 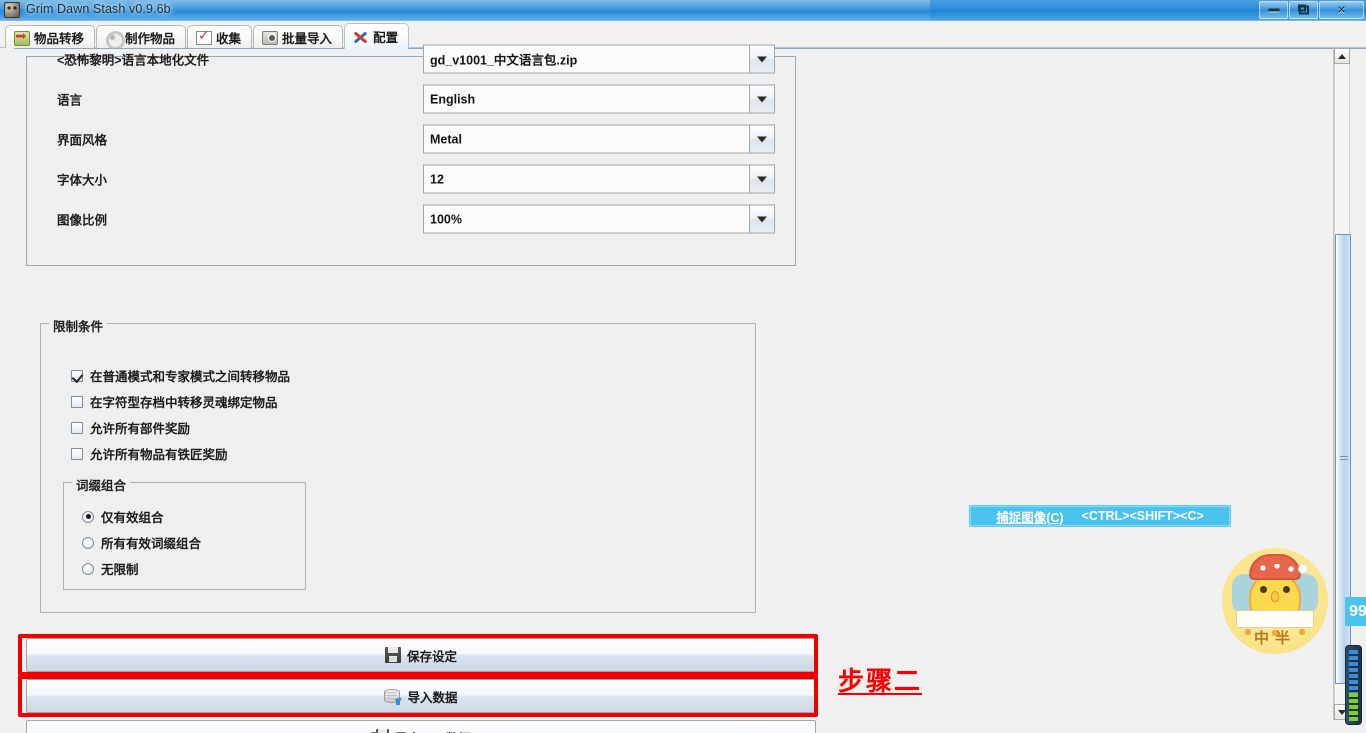 What do you see at coordinates (1303, 10) in the screenshot?
I see `restore-button` at bounding box center [1303, 10].